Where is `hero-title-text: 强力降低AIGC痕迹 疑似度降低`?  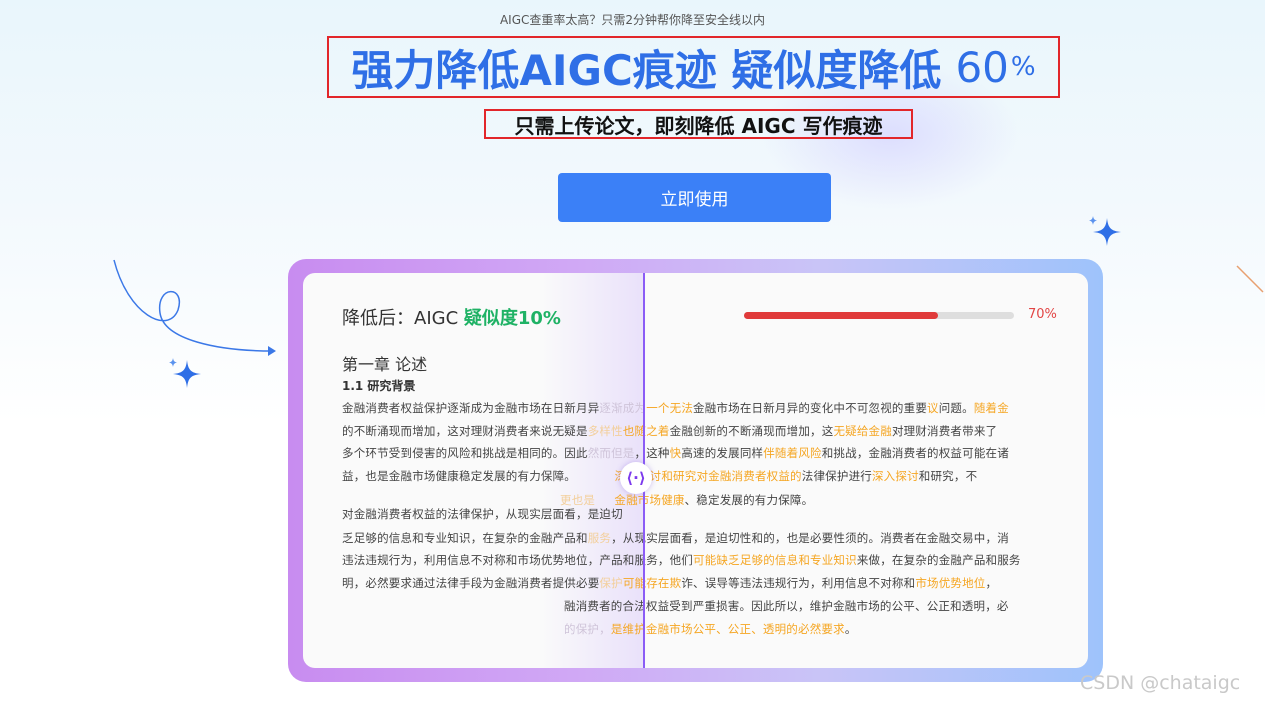
hero-title-text: 强力降低AIGC痕迹 疑似度降低 is located at coordinates (646, 70).